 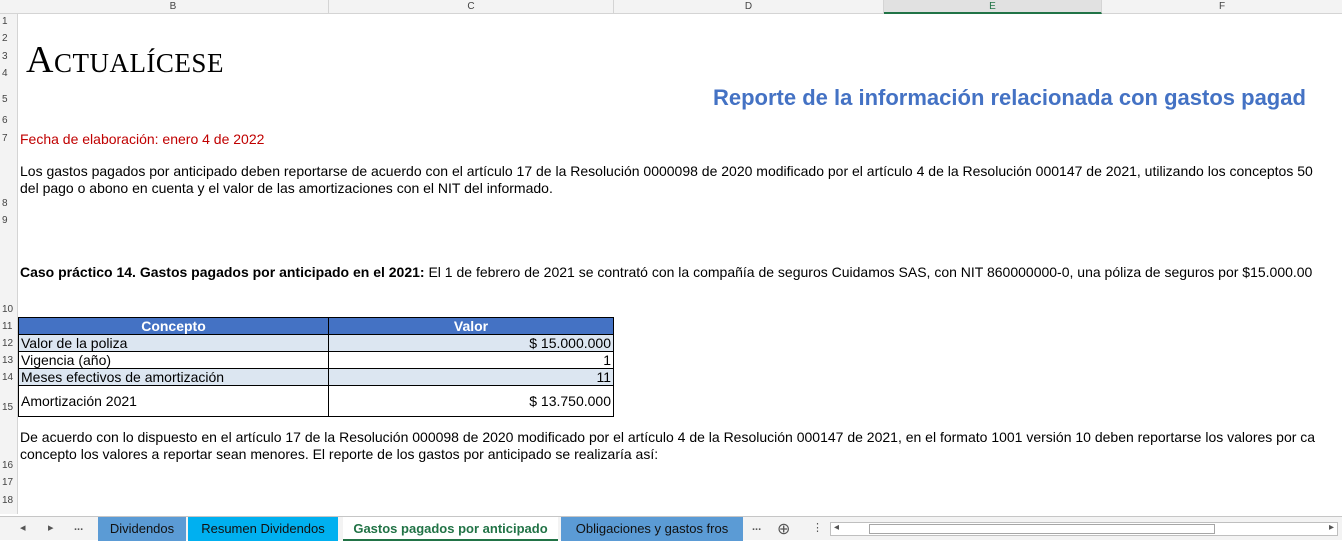 What do you see at coordinates (142, 139) in the screenshot?
I see `fecha-elaboracion: Fecha de elaboración: enero 4 de 2022` at bounding box center [142, 139].